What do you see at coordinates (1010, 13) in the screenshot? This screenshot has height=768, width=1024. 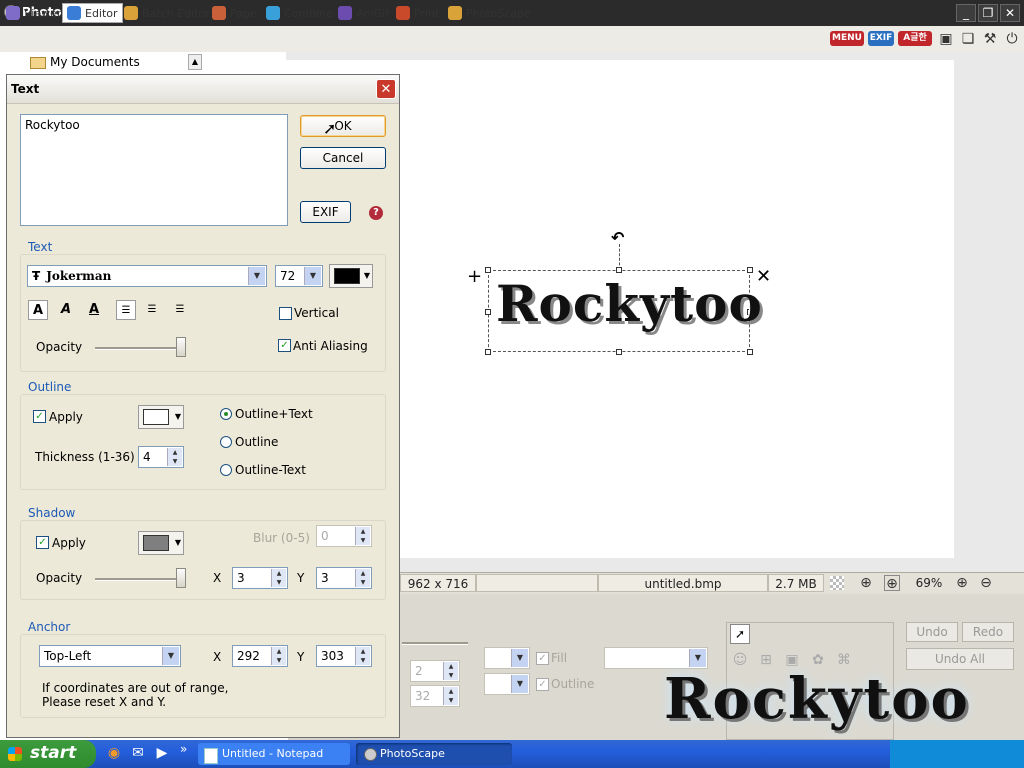 I see `close-window-button: ✕` at bounding box center [1010, 13].